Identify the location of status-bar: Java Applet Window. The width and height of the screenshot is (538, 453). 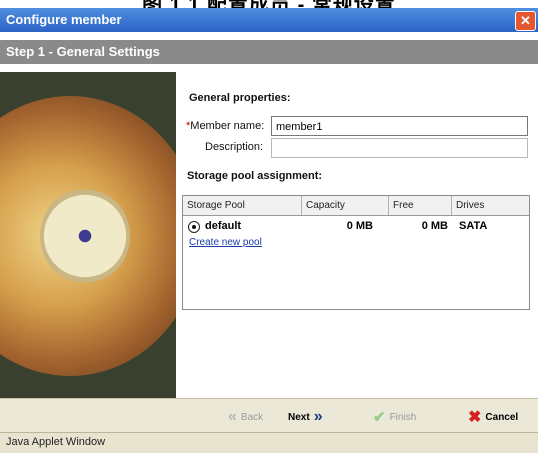
(269, 442).